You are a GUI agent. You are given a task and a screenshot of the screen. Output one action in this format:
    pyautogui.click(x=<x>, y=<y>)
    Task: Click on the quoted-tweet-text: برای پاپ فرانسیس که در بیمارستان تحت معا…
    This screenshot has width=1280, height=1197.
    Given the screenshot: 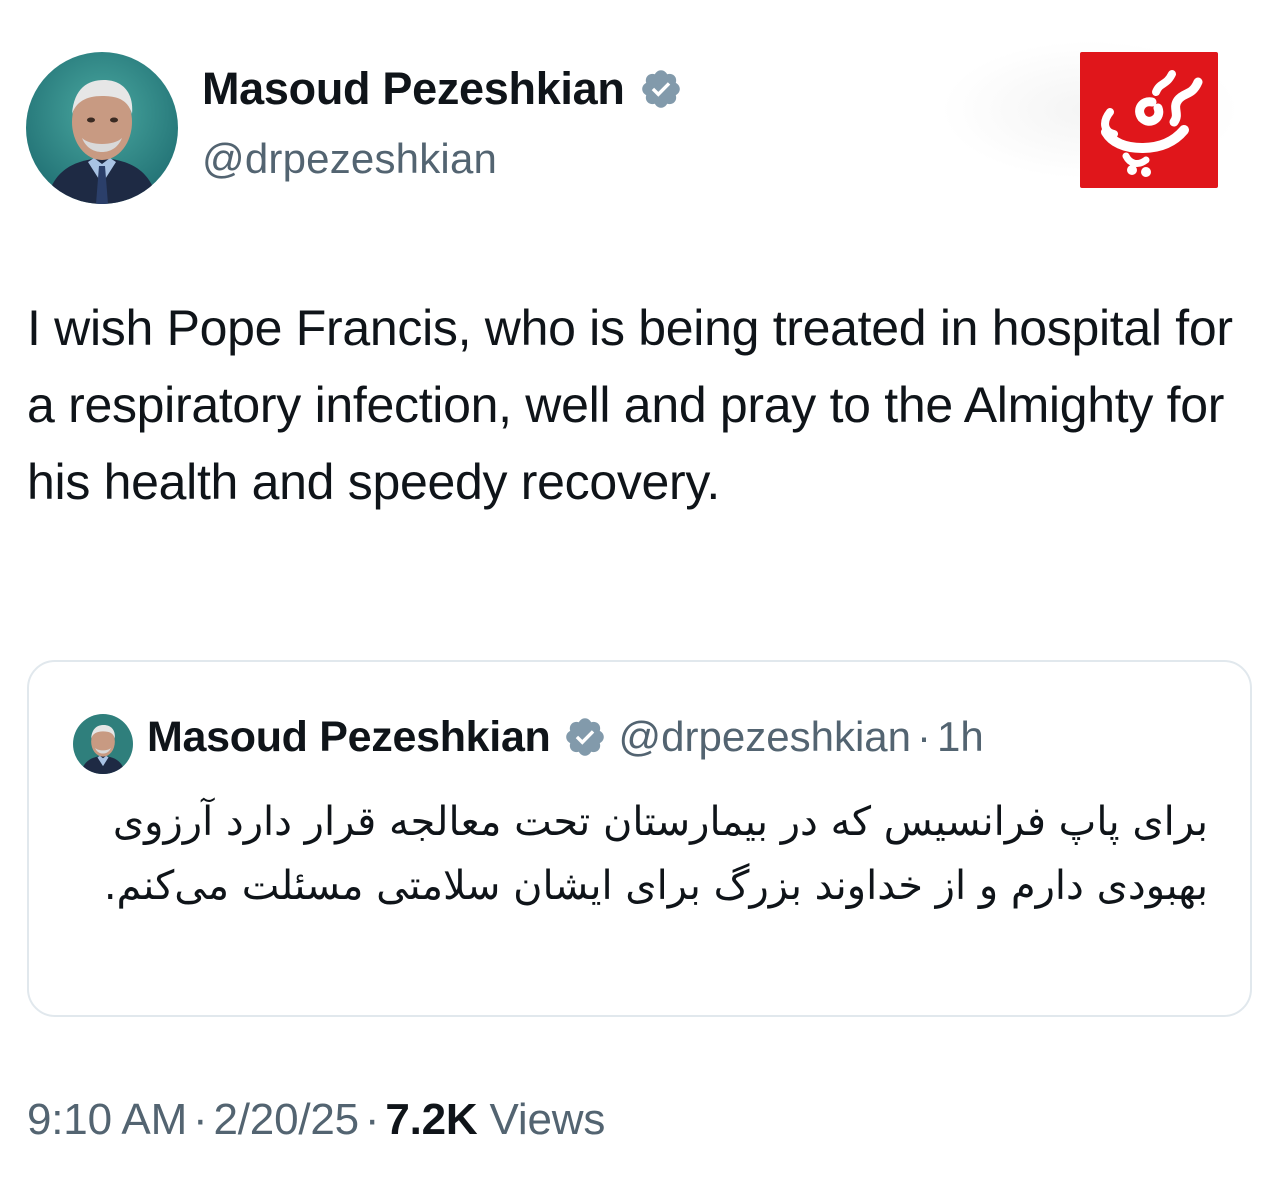 What is the action you would take?
    pyautogui.click(x=655, y=854)
    